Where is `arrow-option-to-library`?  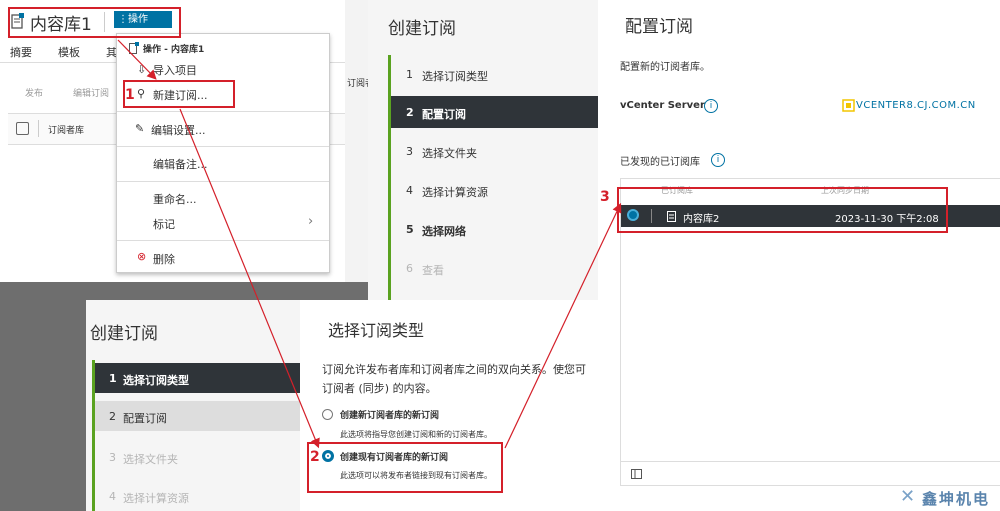
arrow-option-to-library is located at coordinates (563, 325).